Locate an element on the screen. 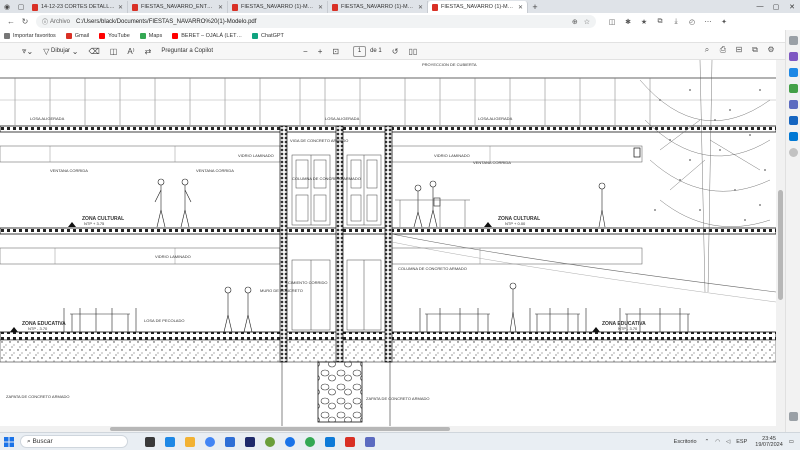 Image resolution: width=800 pixels, height=450 pixels. copilot-button: Preguntar a Copilot is located at coordinates (187, 51).